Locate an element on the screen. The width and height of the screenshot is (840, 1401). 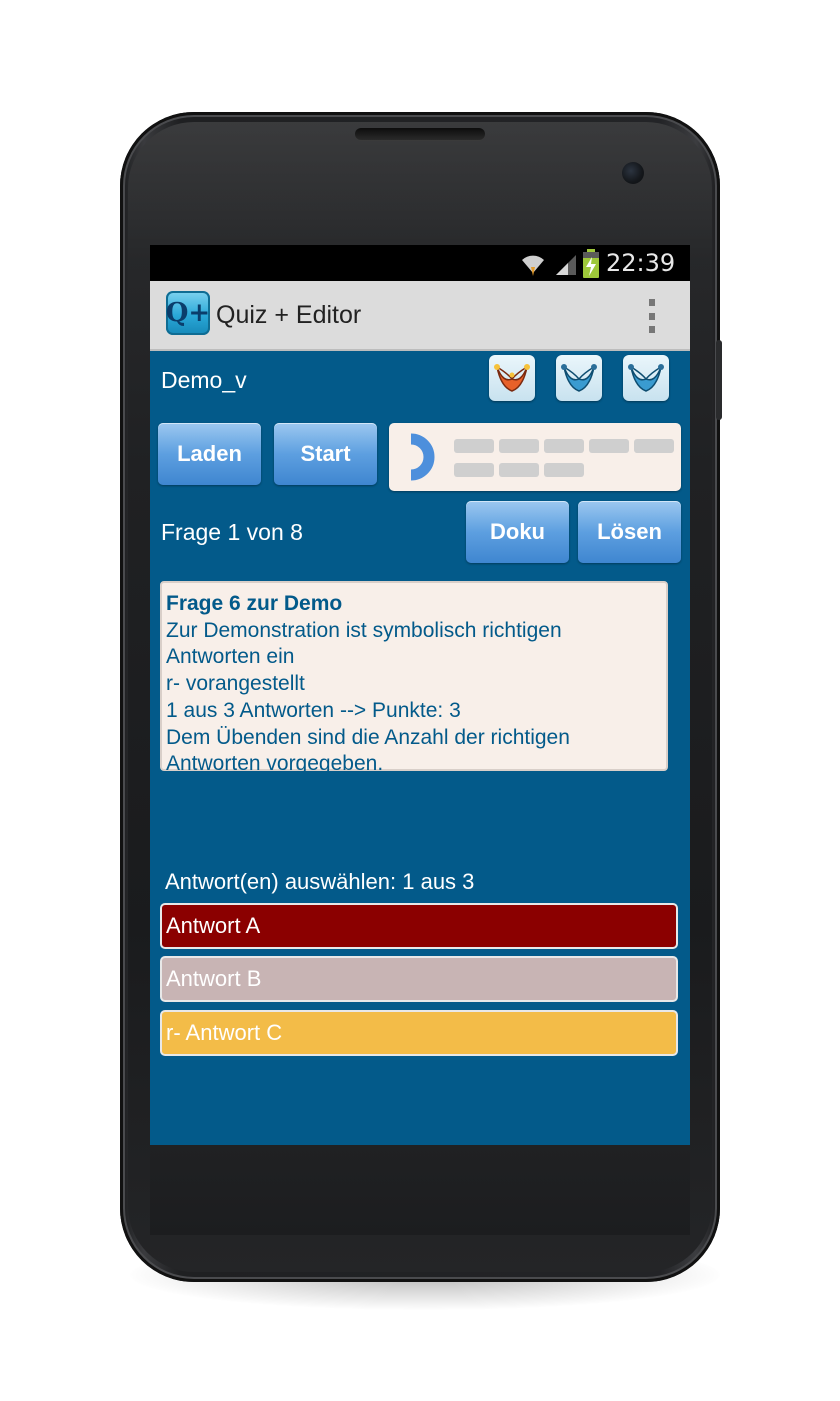
overflow-menu-icon is located at coordinates (652, 316).